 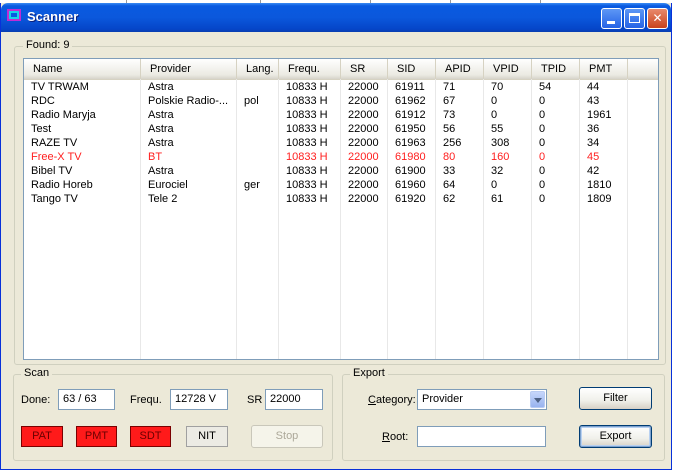 I want to click on stop-button: Stop, so click(x=287, y=436).